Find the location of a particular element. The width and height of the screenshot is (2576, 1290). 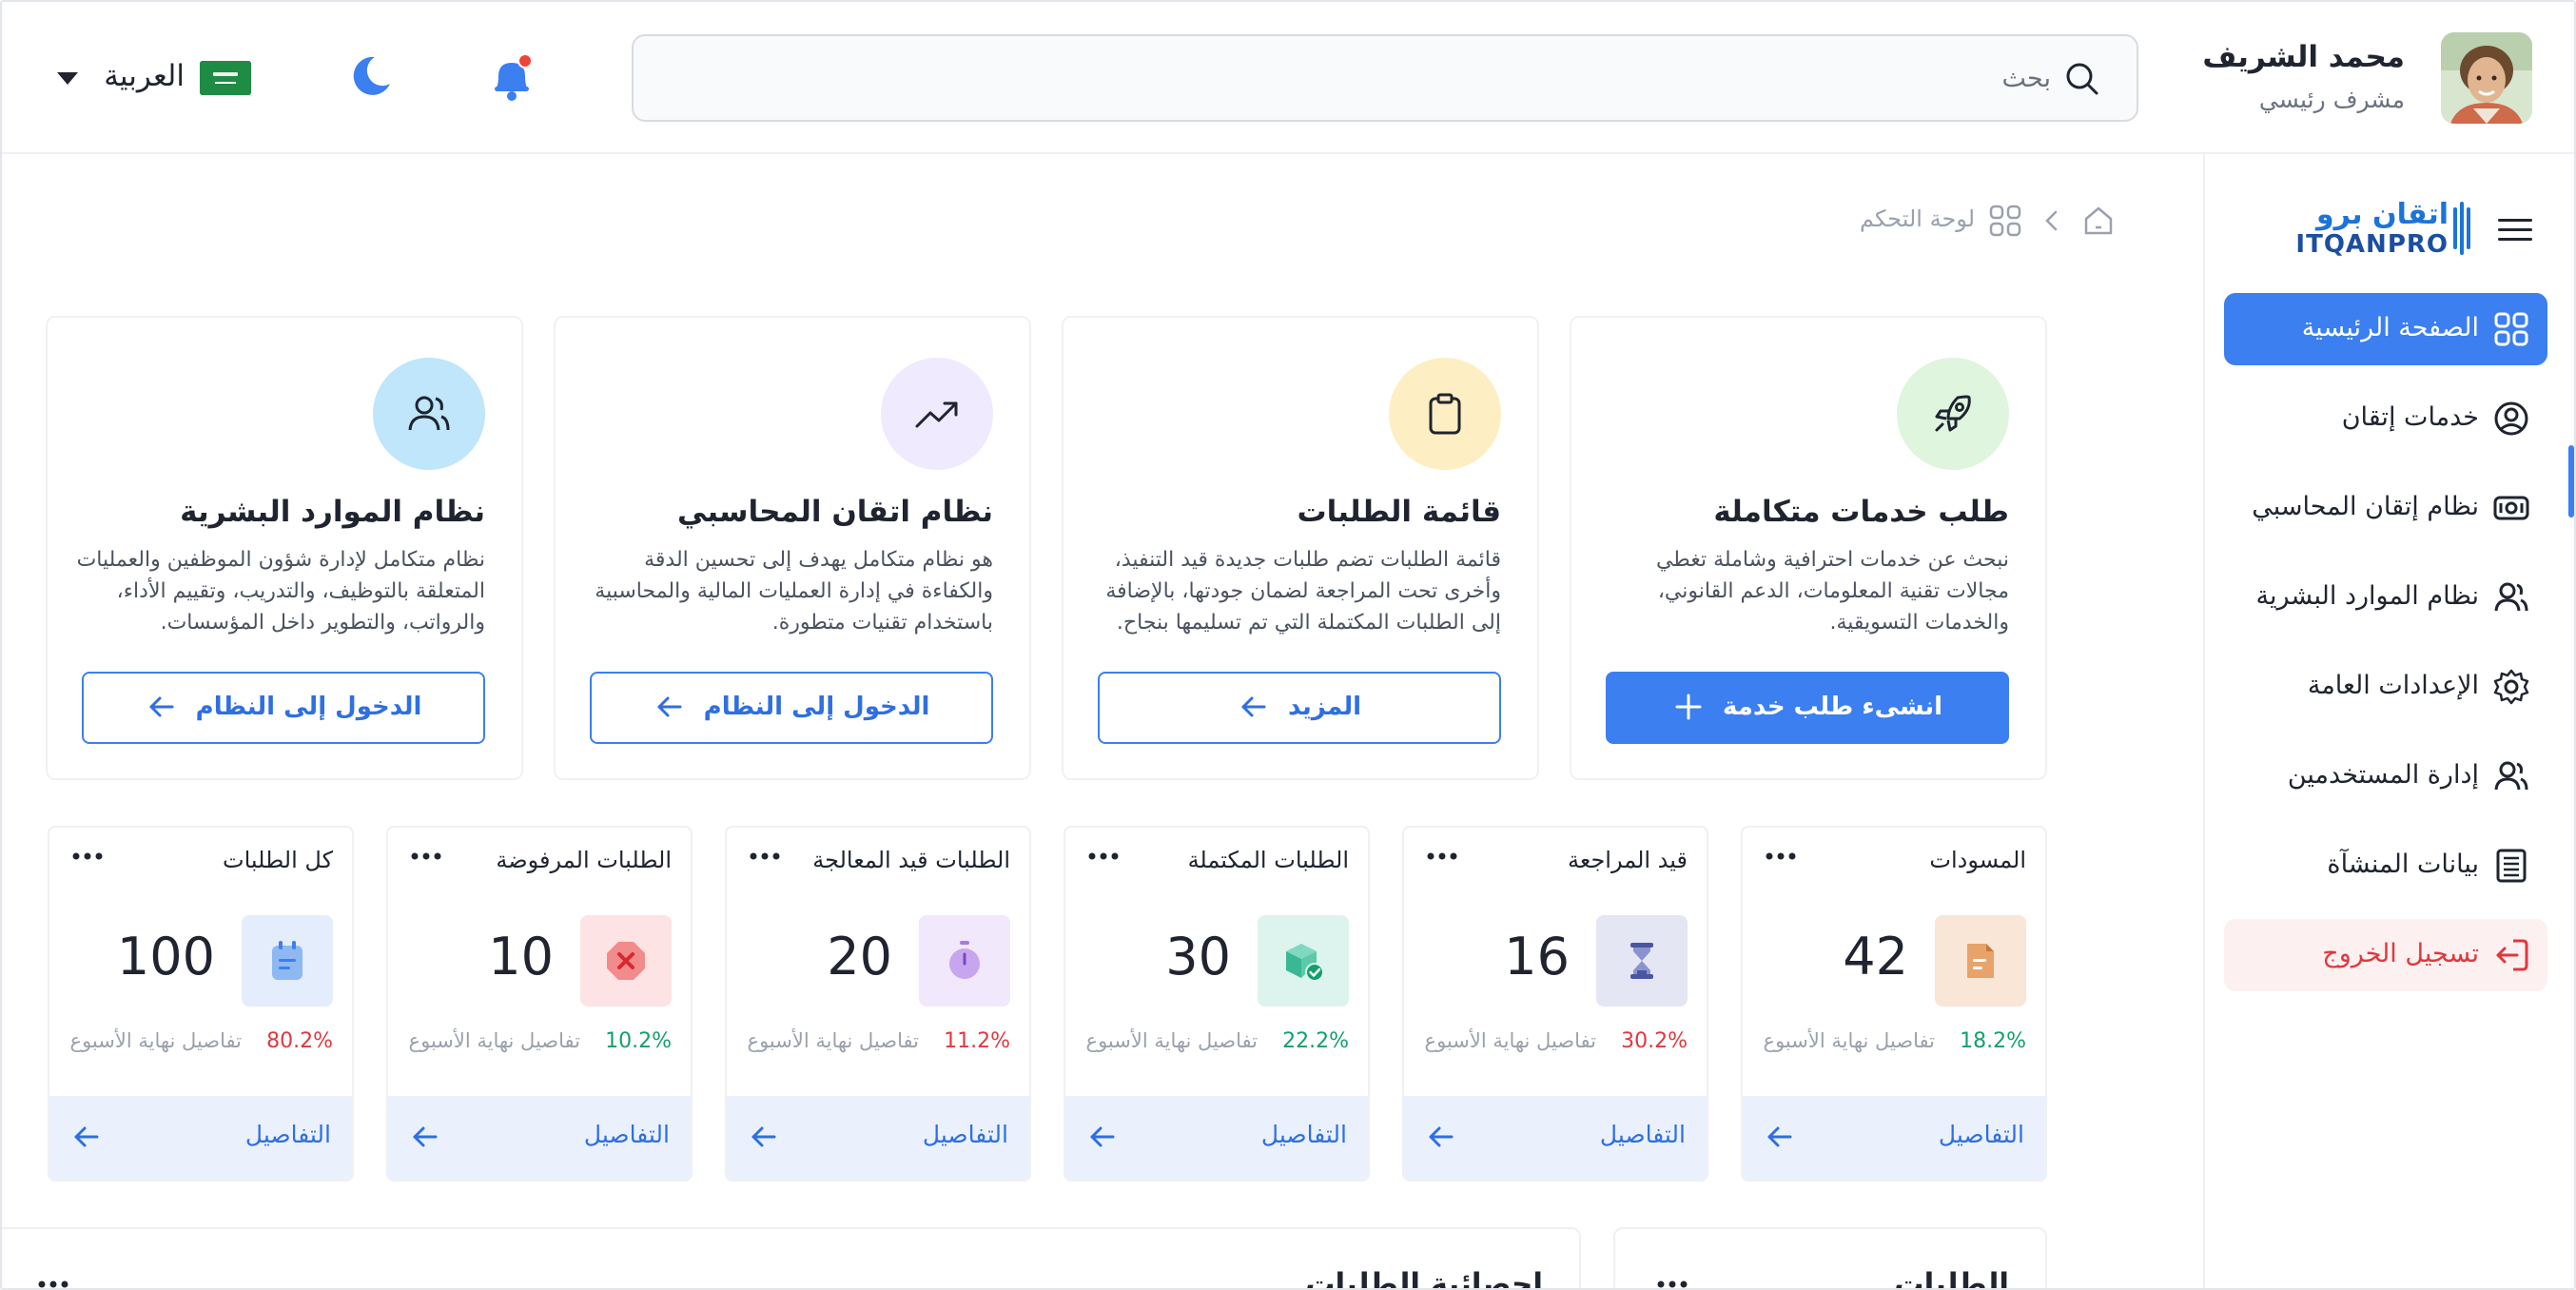

avatar is located at coordinates (2486, 78).